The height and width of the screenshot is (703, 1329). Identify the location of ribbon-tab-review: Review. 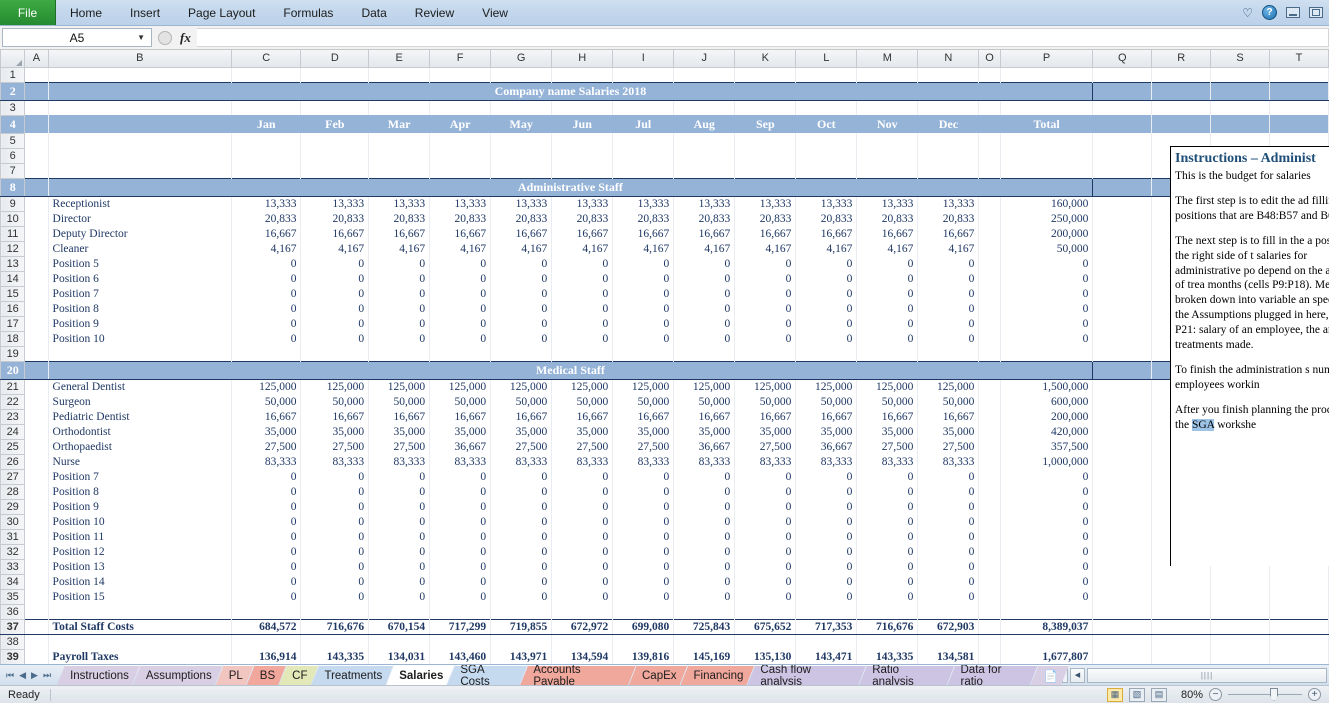
(434, 12).